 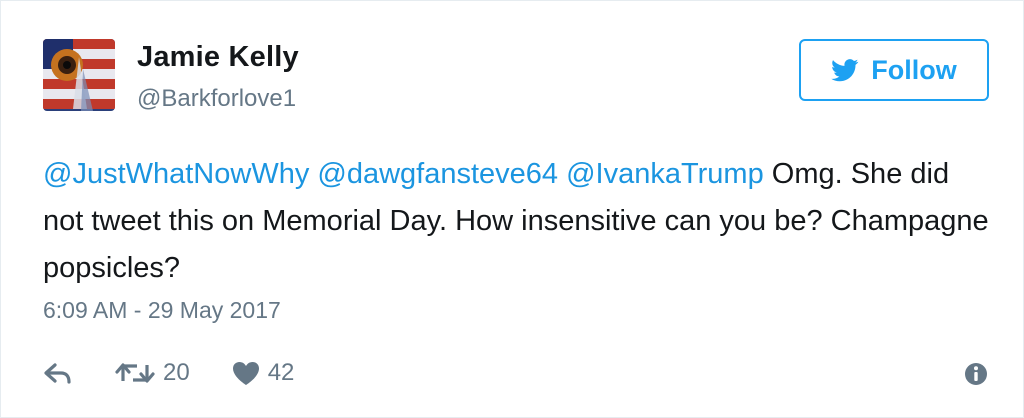 I want to click on twitter-bird-icon, so click(x=845, y=69).